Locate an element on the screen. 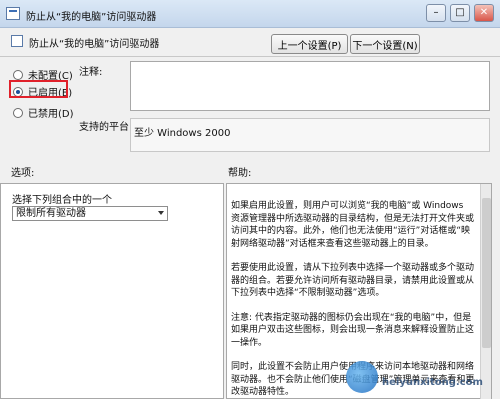 Image resolution: width=500 pixels, height=399 pixels. close-button: ✕ is located at coordinates (484, 13).